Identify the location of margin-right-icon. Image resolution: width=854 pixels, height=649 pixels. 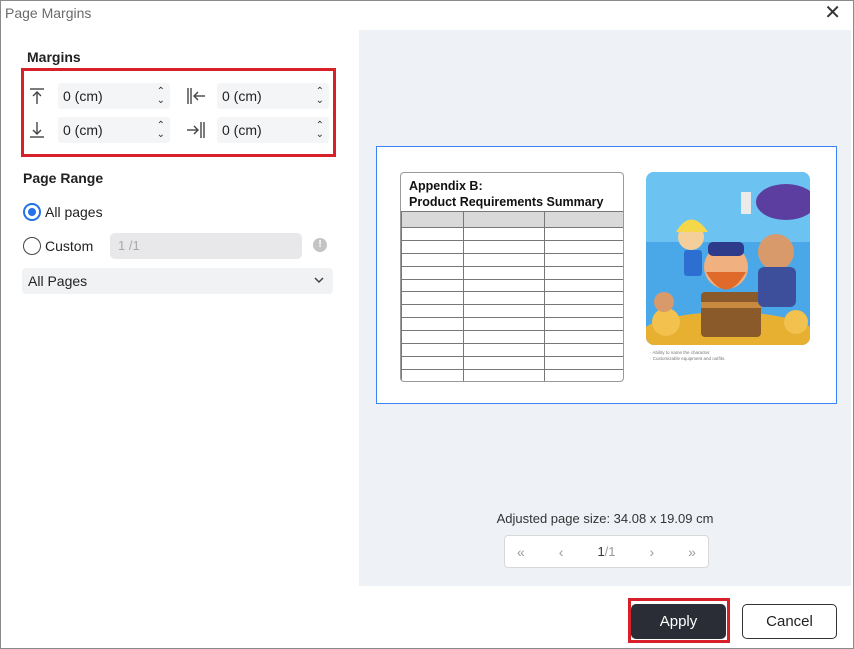
(196, 130).